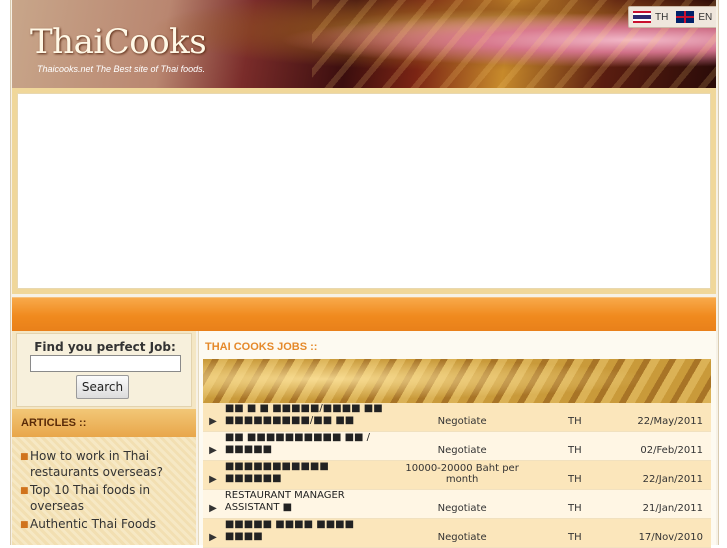 Image resolution: width=727 pixels, height=548 pixels. Describe the element at coordinates (277, 472) in the screenshot. I see `job-title-link: ■■■■■■■■■■■ ■■■■■■` at that location.